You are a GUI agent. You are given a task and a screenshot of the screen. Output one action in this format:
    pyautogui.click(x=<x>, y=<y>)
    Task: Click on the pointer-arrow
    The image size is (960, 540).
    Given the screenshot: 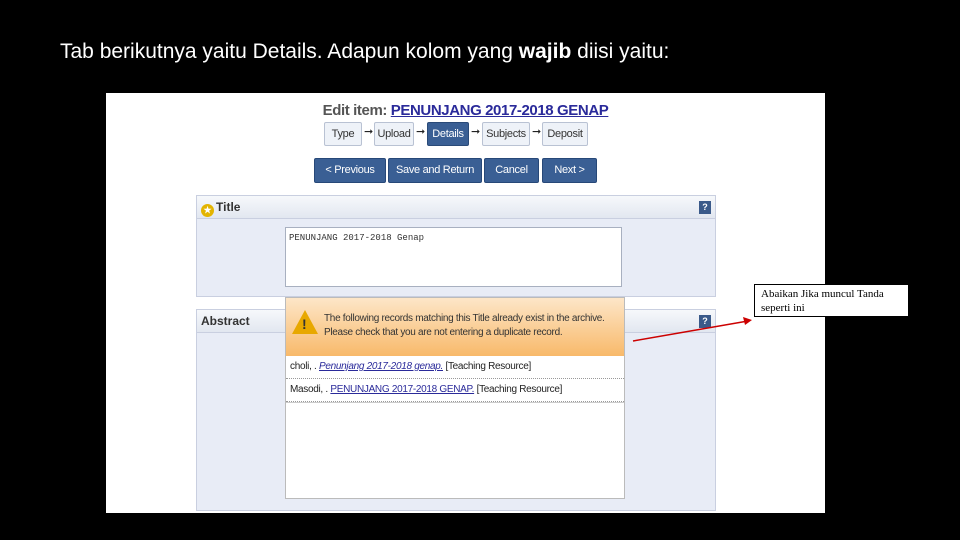 What is the action you would take?
    pyautogui.click(x=692, y=329)
    